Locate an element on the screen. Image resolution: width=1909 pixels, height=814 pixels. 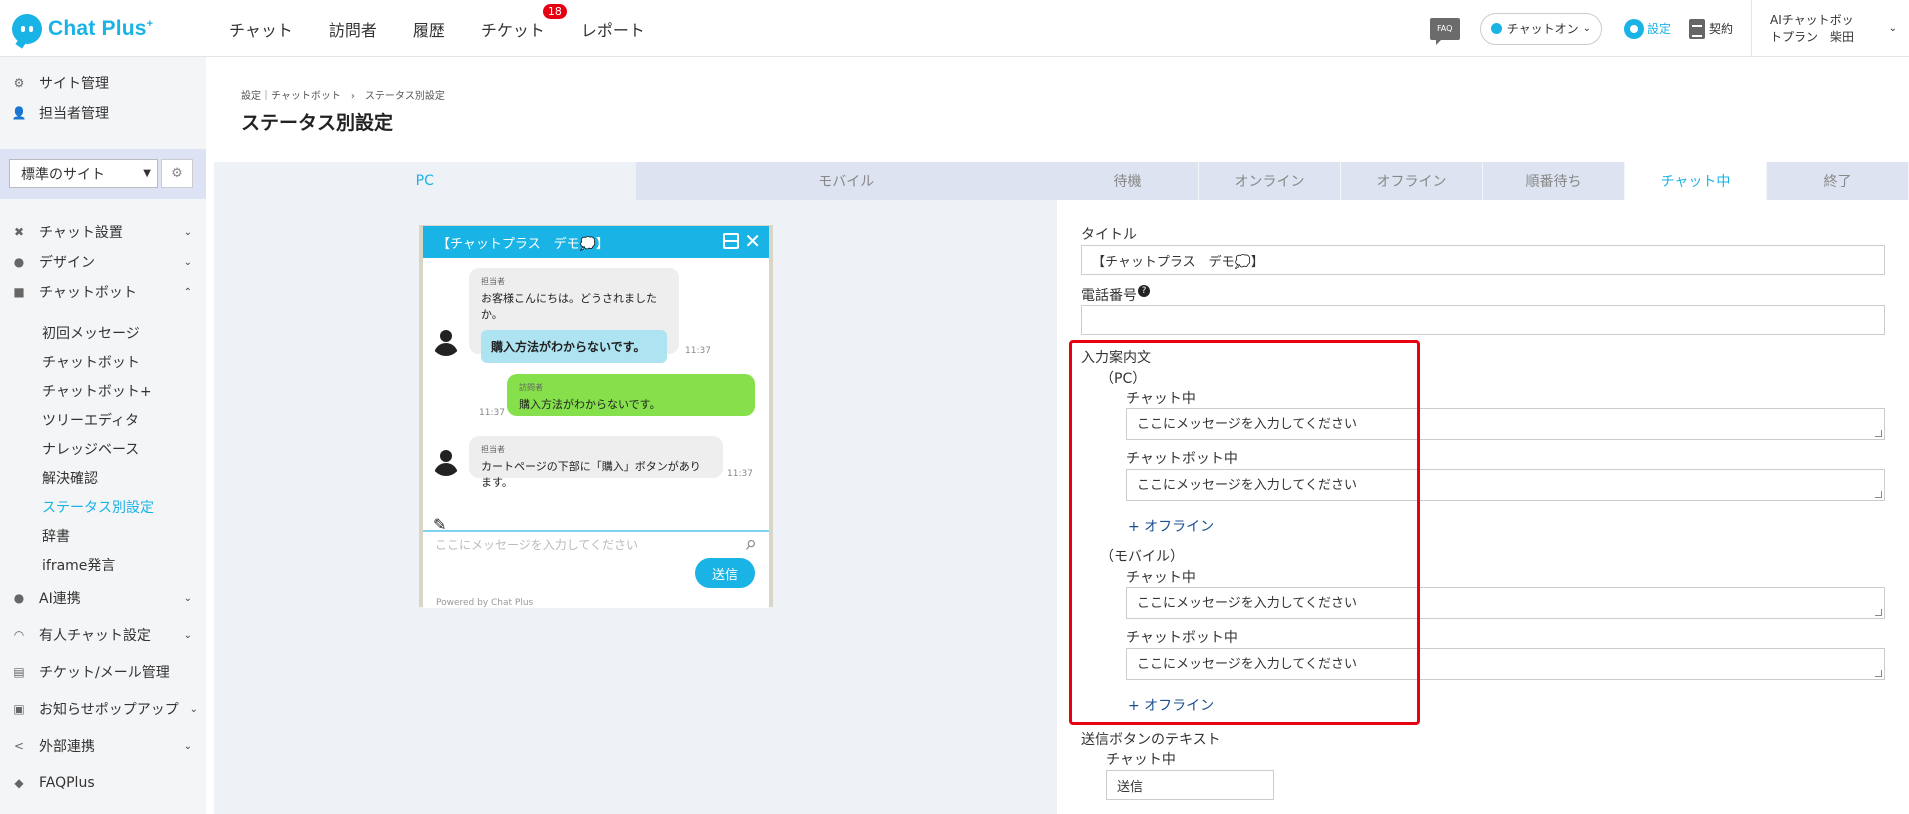
palette-icon: ● is located at coordinates (19, 262).